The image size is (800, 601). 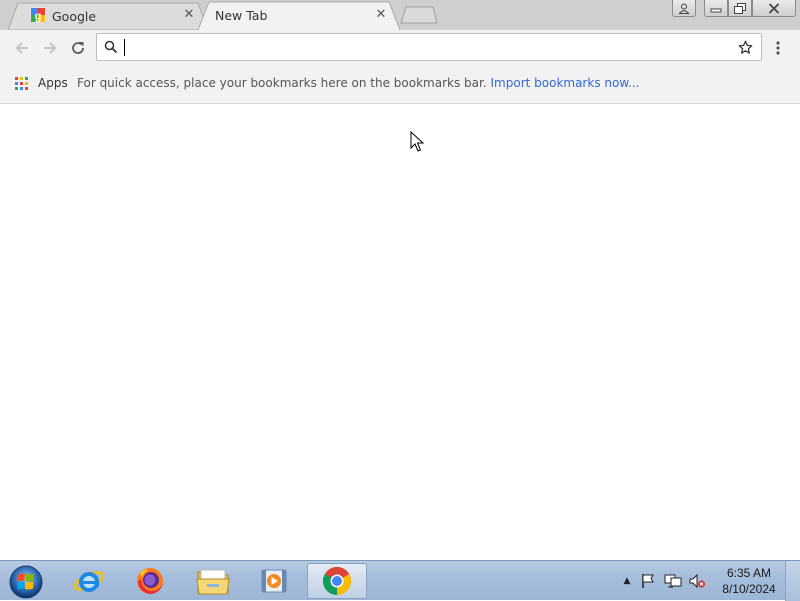 I want to click on apps-button: Apps, so click(x=53, y=83).